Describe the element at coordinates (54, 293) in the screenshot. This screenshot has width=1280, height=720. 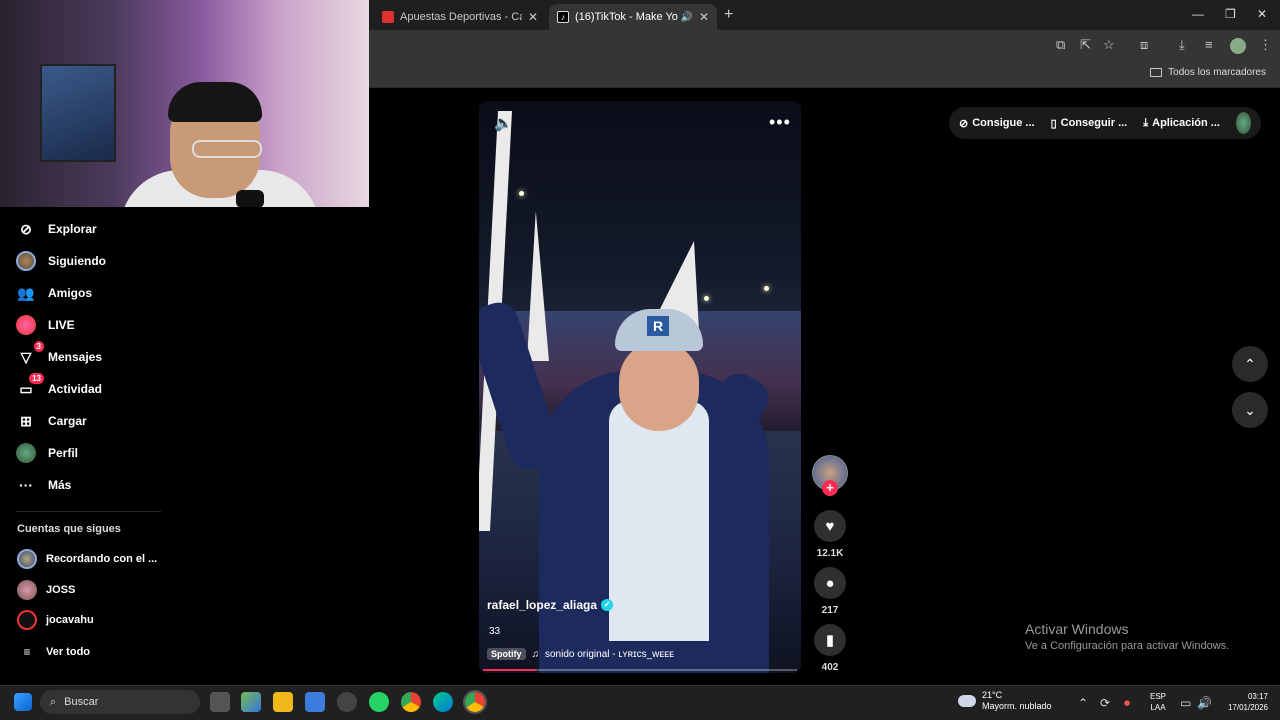
I see `sidebar-item-amigos: 👥 Amigos` at that location.